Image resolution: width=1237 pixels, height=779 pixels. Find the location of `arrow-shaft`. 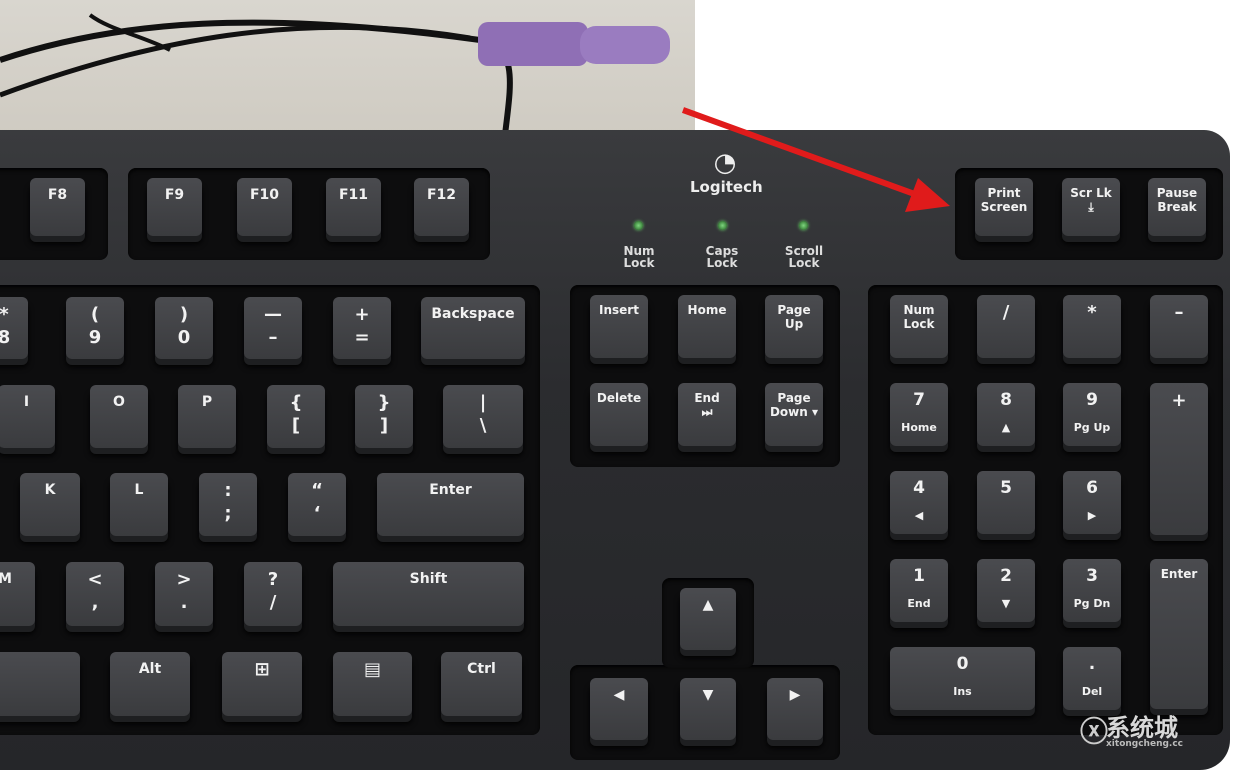

arrow-shaft is located at coordinates (801, 153).